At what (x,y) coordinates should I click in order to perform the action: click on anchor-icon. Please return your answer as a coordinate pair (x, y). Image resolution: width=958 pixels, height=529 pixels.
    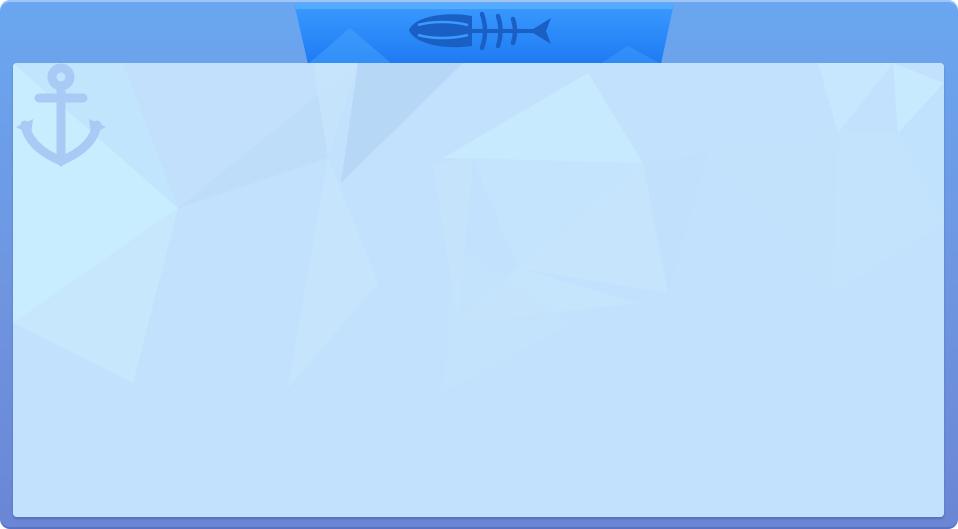
    Looking at the image, I should click on (61, 115).